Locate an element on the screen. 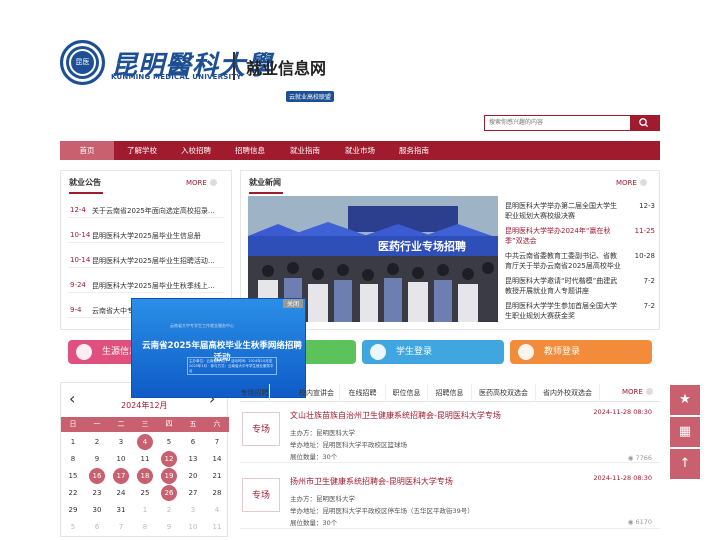 This screenshot has height=540, width=720. star-icon: ★ is located at coordinates (685, 399).